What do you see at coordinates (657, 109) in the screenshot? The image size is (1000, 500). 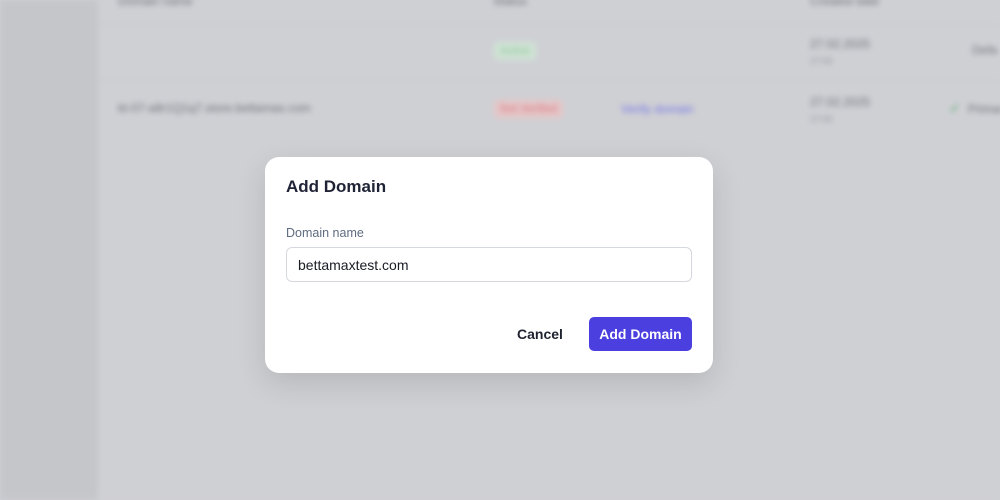 I see `verify-domain-link: Verify domain` at bounding box center [657, 109].